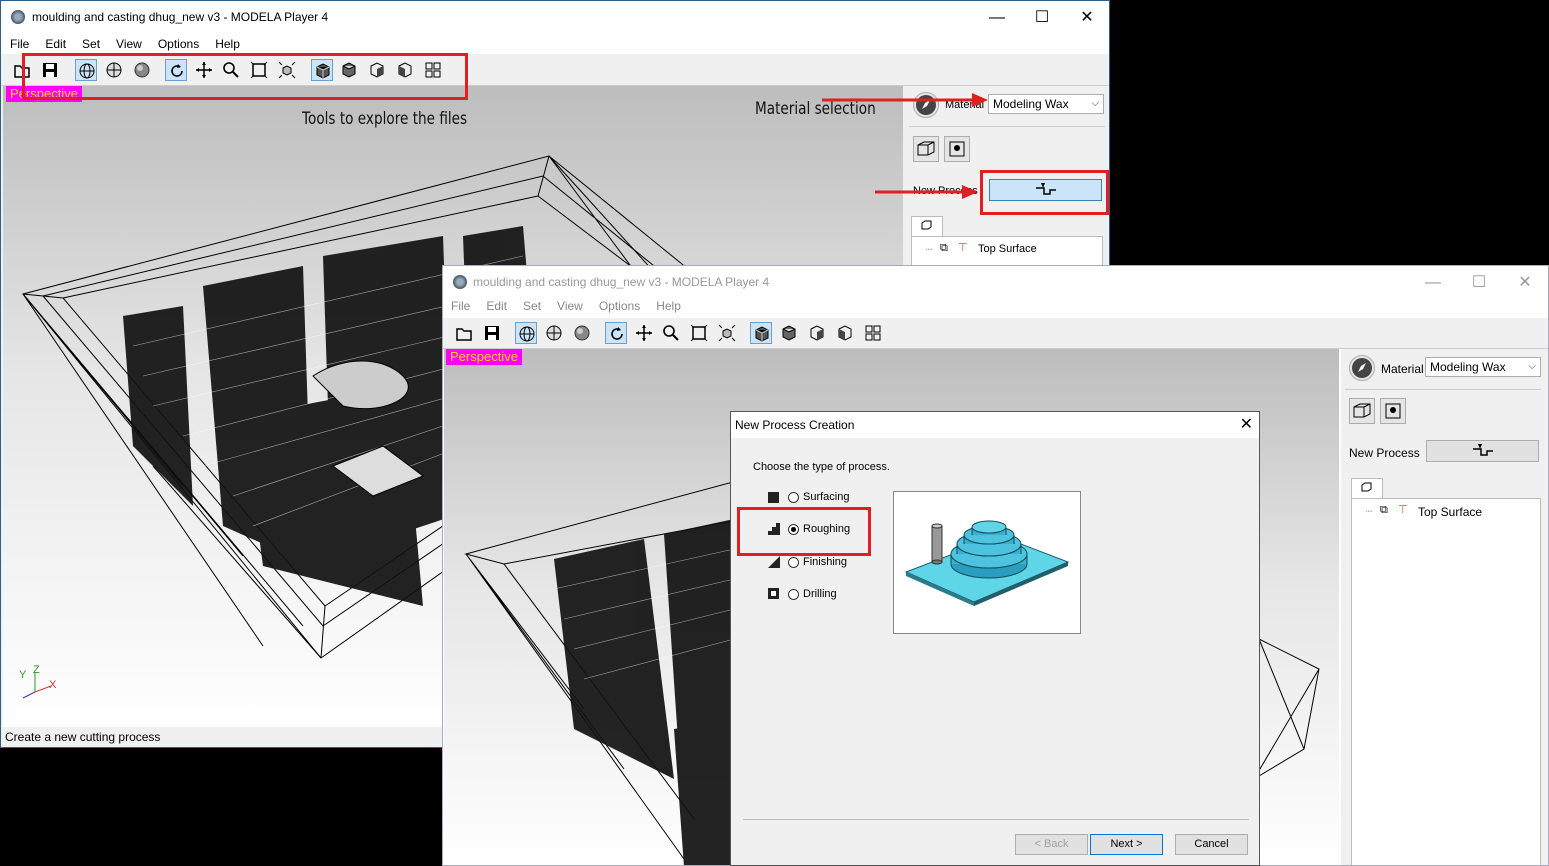 The height and width of the screenshot is (866, 1549). I want to click on side-view-icon, so click(817, 333).